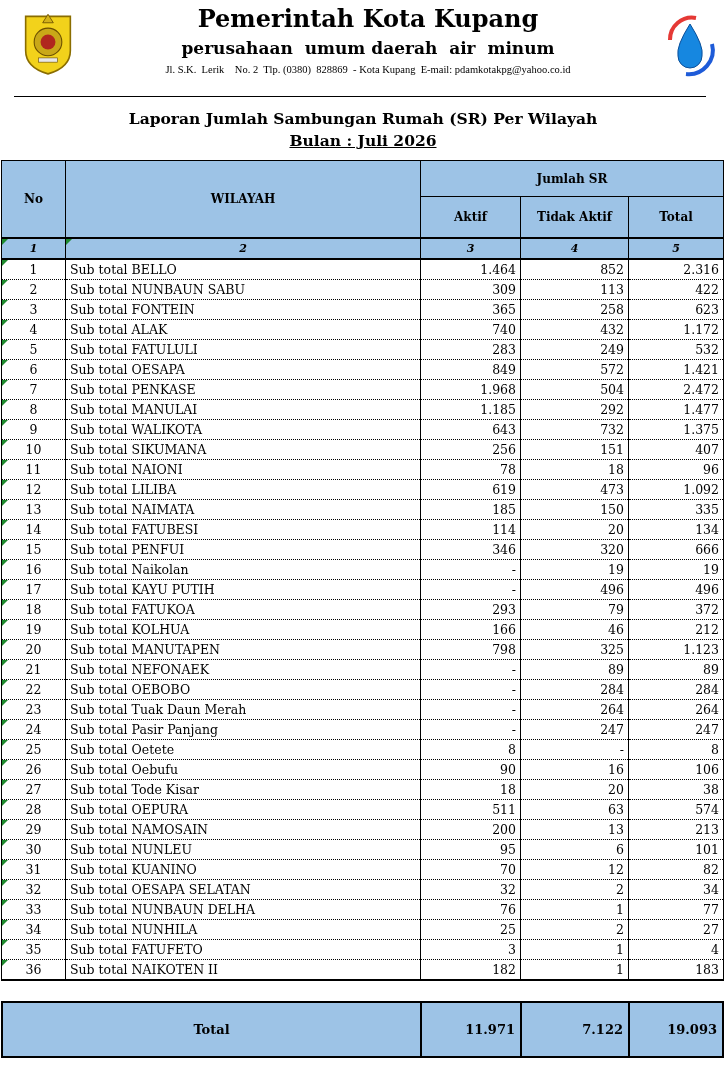 The width and height of the screenshot is (726, 1071). What do you see at coordinates (676, 269) in the screenshot?
I see `table-cell: 2.316` at bounding box center [676, 269].